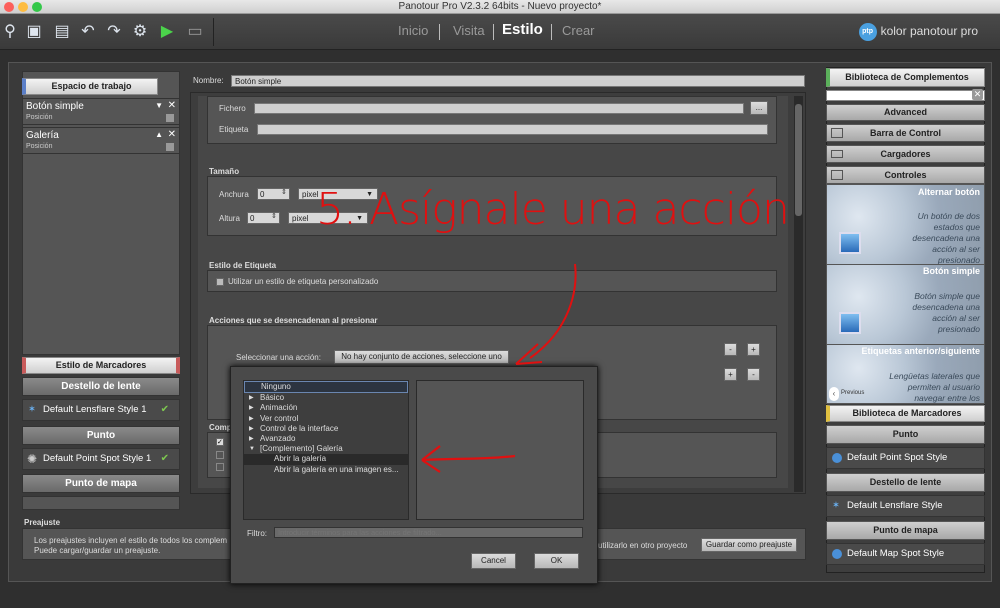 This screenshot has width=1000, height=608. What do you see at coordinates (195, 32) in the screenshot?
I see `export-icon: ▭` at bounding box center [195, 32].